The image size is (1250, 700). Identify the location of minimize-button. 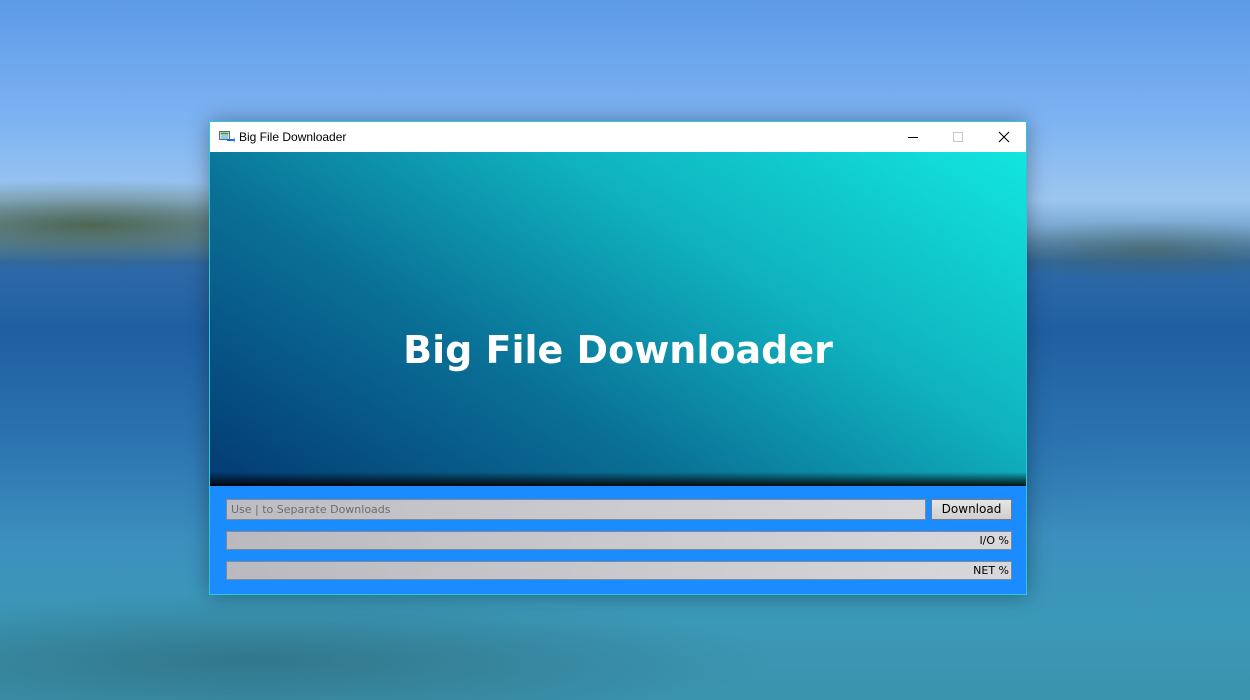
(913, 137).